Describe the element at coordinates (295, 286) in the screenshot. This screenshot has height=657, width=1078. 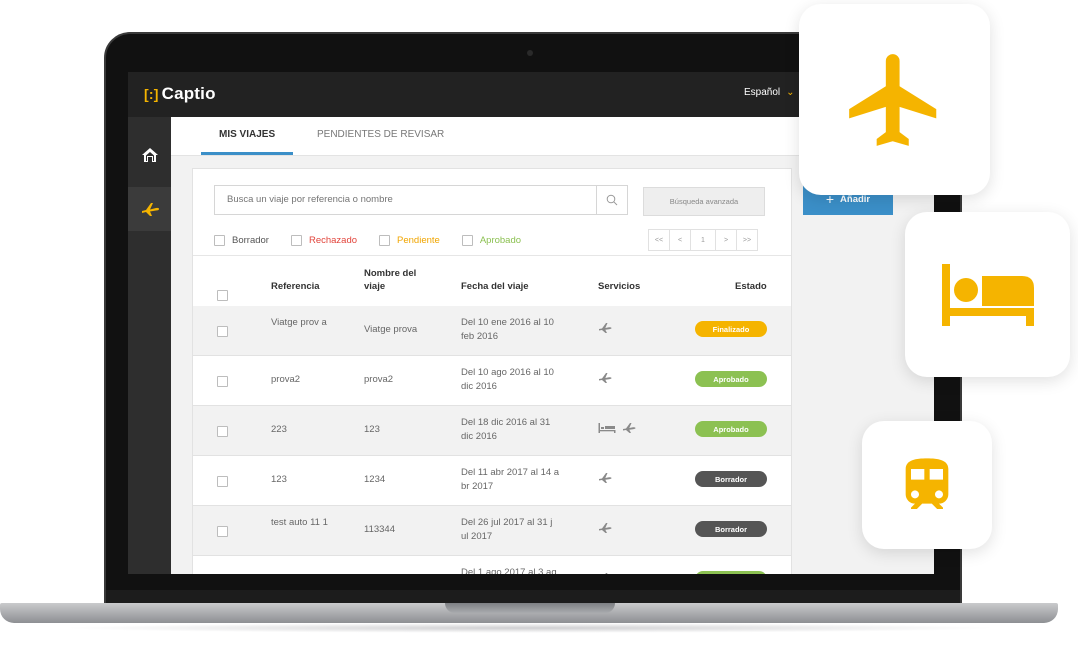
I see `header-referencia: Referencia` at that location.